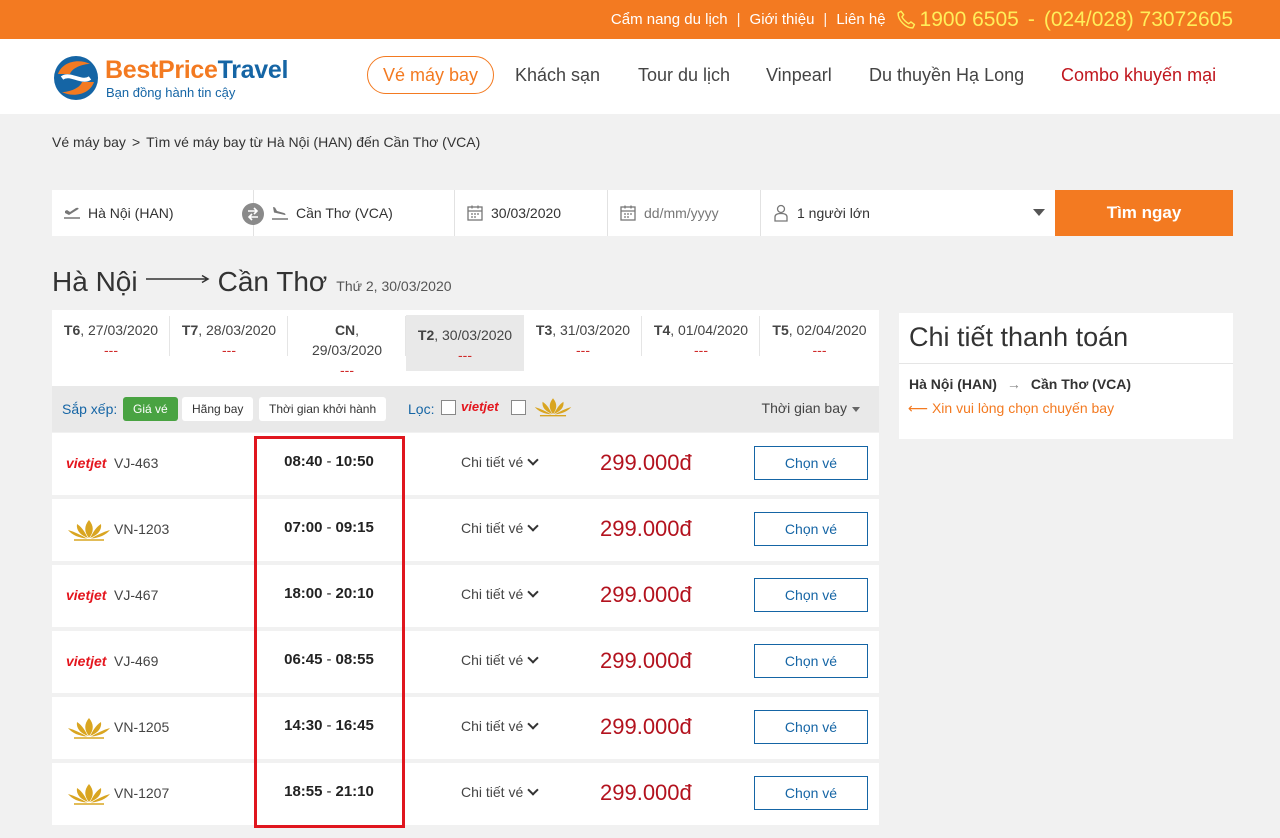 The height and width of the screenshot is (838, 1280). Describe the element at coordinates (303, 593) in the screenshot. I see `departure-time: 18:00` at that location.